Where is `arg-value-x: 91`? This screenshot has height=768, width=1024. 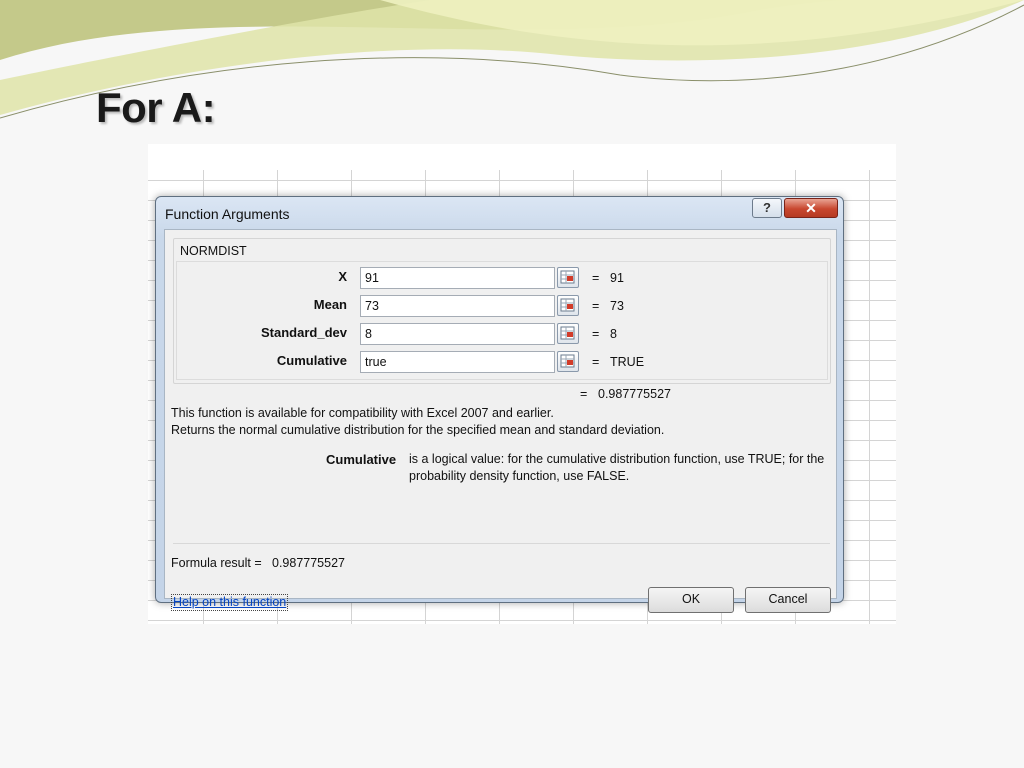 arg-value-x: 91 is located at coordinates (617, 278).